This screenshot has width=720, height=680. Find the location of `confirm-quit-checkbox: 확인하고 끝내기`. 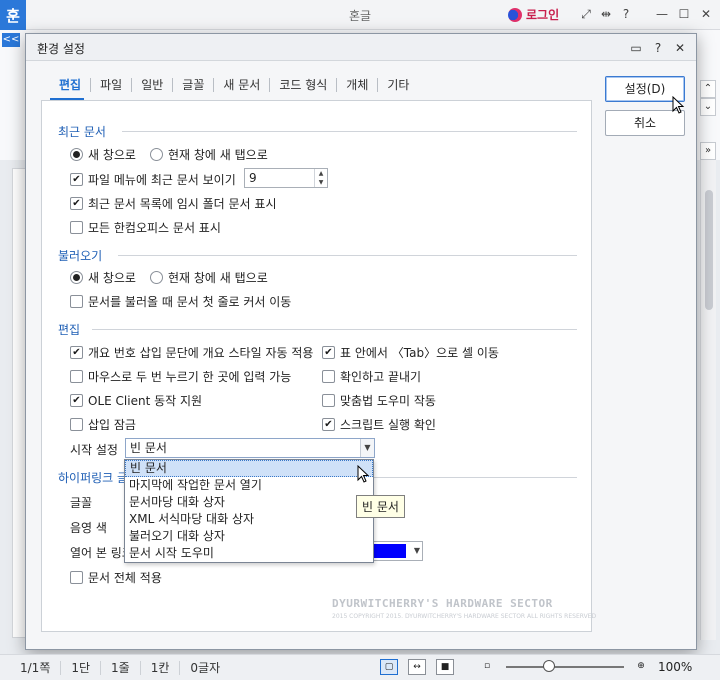

confirm-quit-checkbox: 확인하고 끝내기 is located at coordinates (371, 376).